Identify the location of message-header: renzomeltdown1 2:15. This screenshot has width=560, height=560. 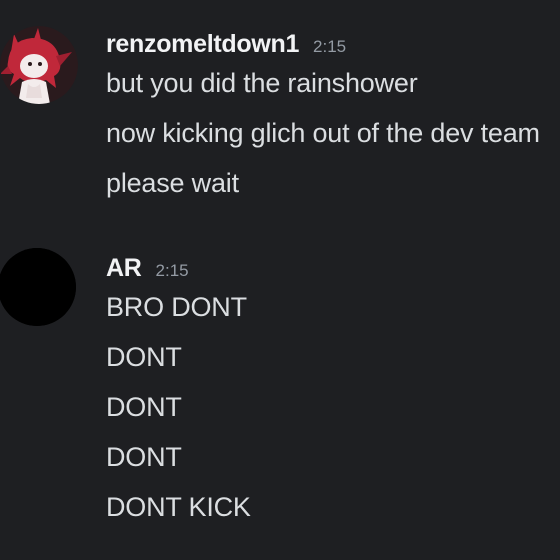
(226, 44).